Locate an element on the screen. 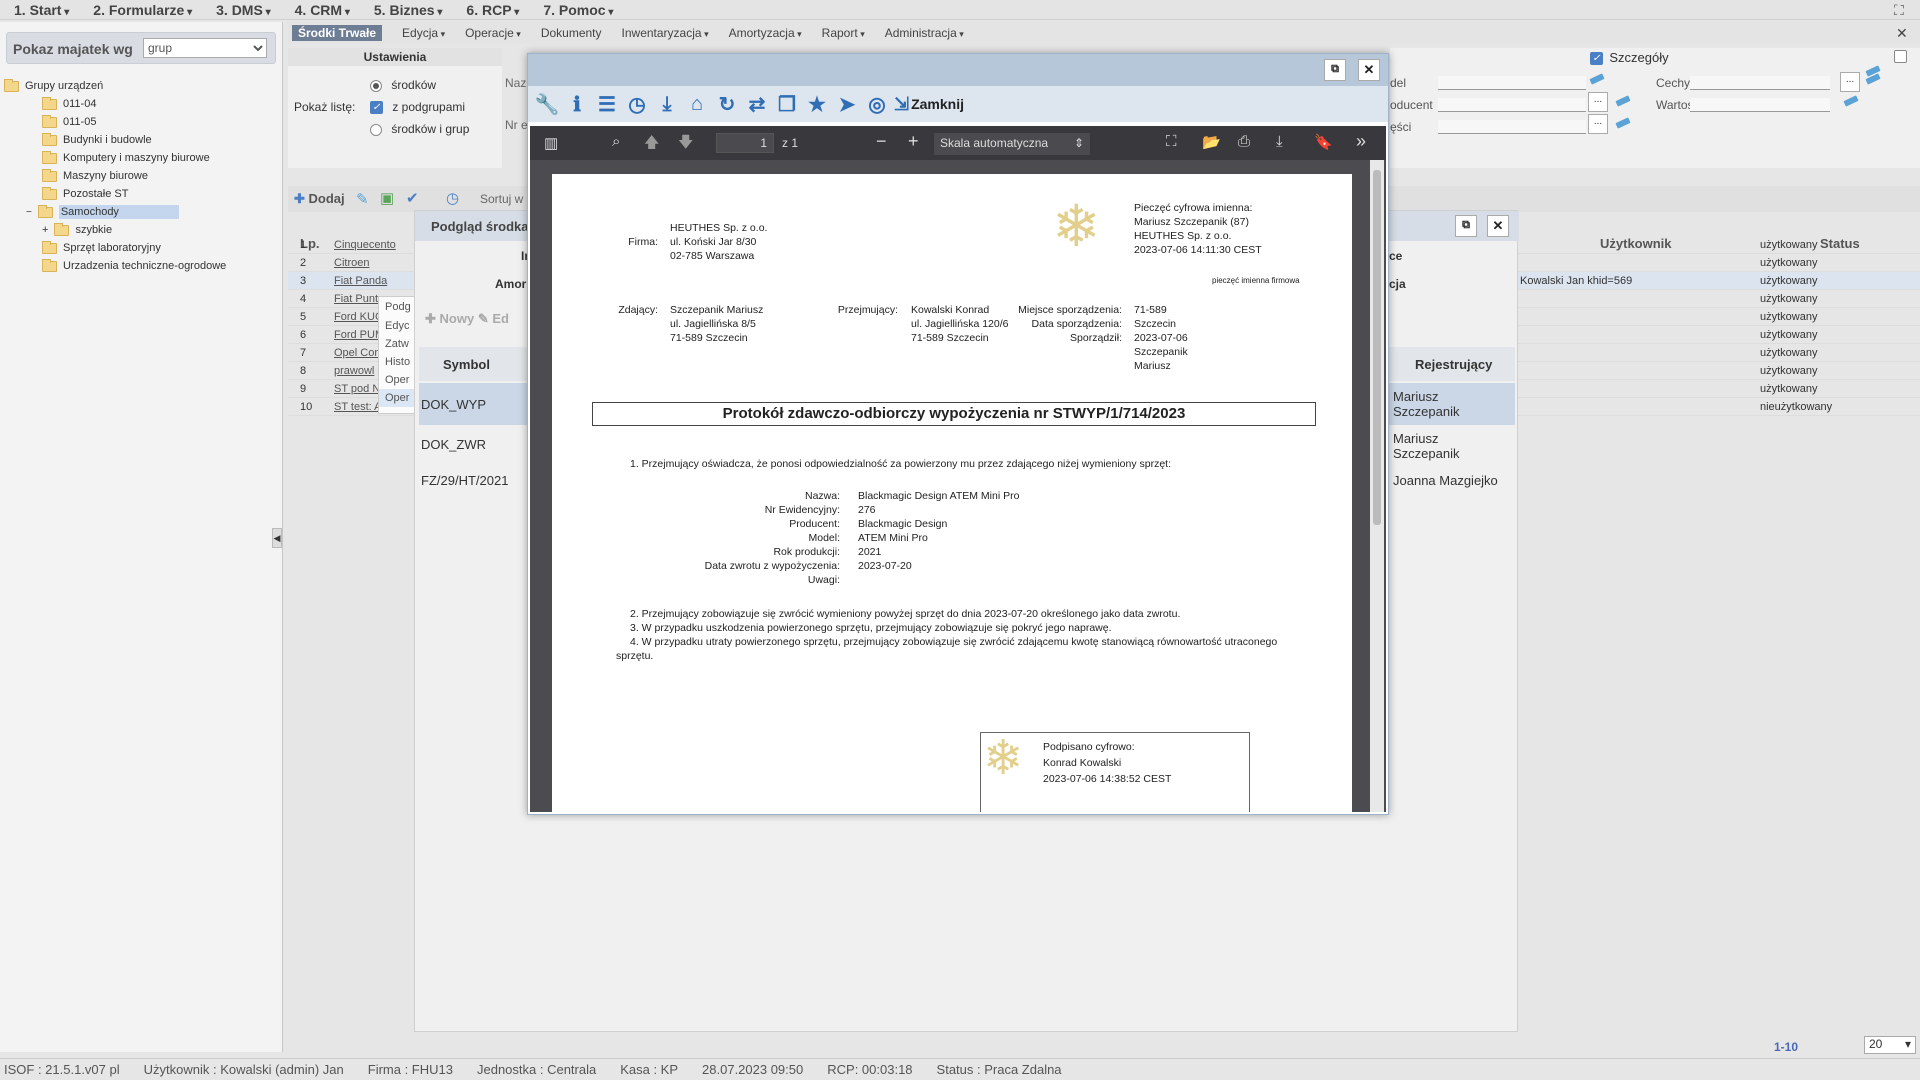  menu-rcp: 6. RCP is located at coordinates (490, 10).